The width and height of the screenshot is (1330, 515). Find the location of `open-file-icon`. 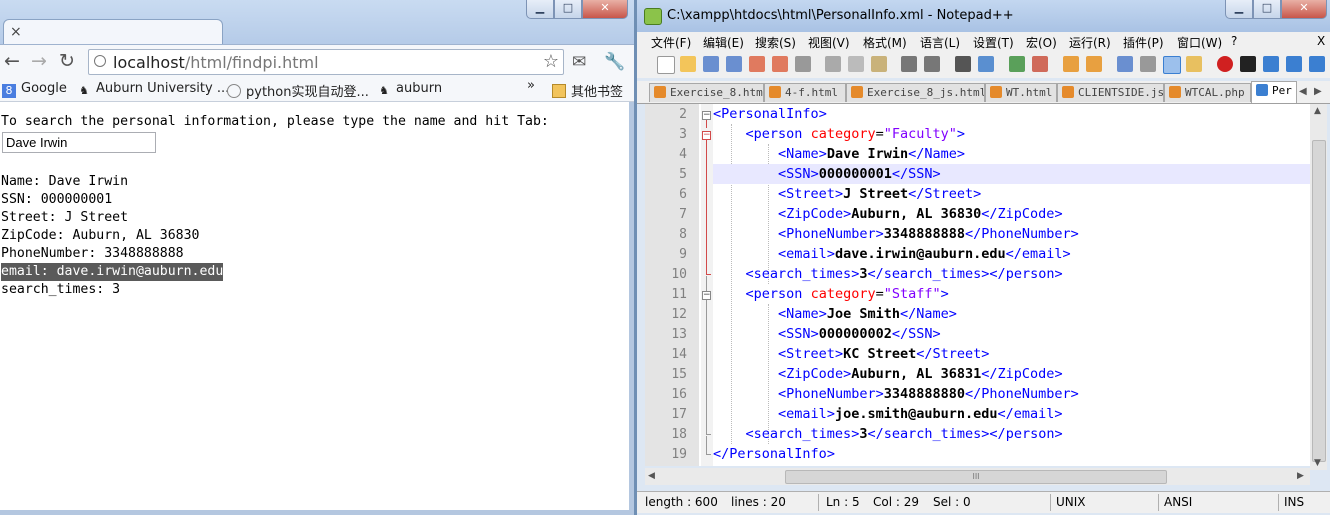

open-file-icon is located at coordinates (688, 64).